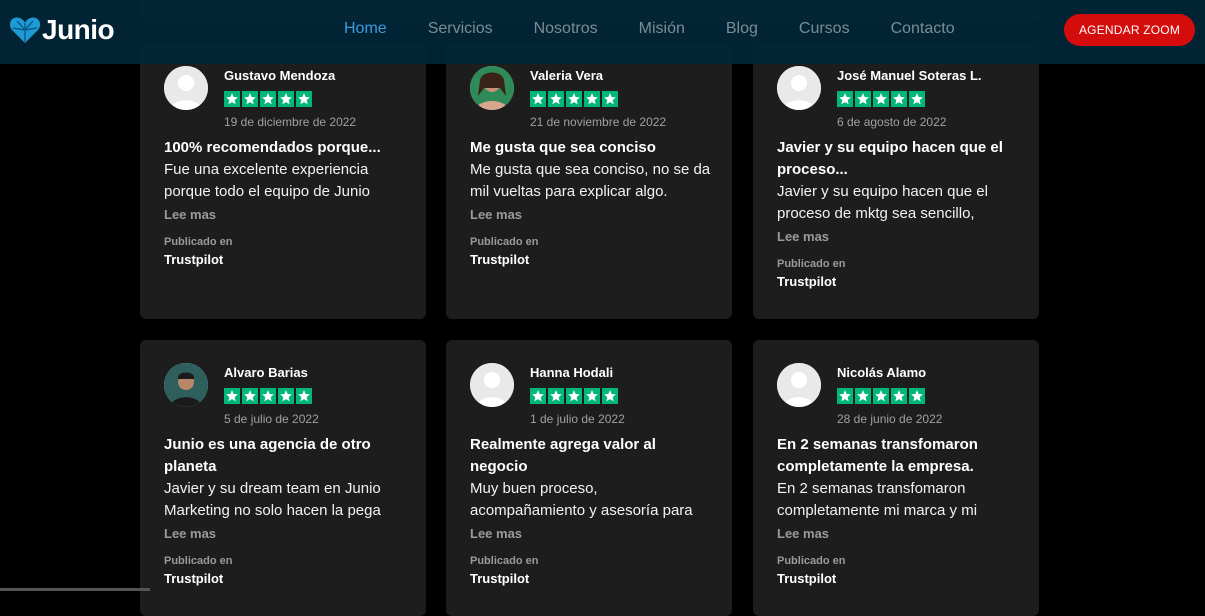 The height and width of the screenshot is (616, 1205). What do you see at coordinates (1129, 30) in the screenshot?
I see `agendar-zoom-button: AGENDAR ZOOM` at bounding box center [1129, 30].